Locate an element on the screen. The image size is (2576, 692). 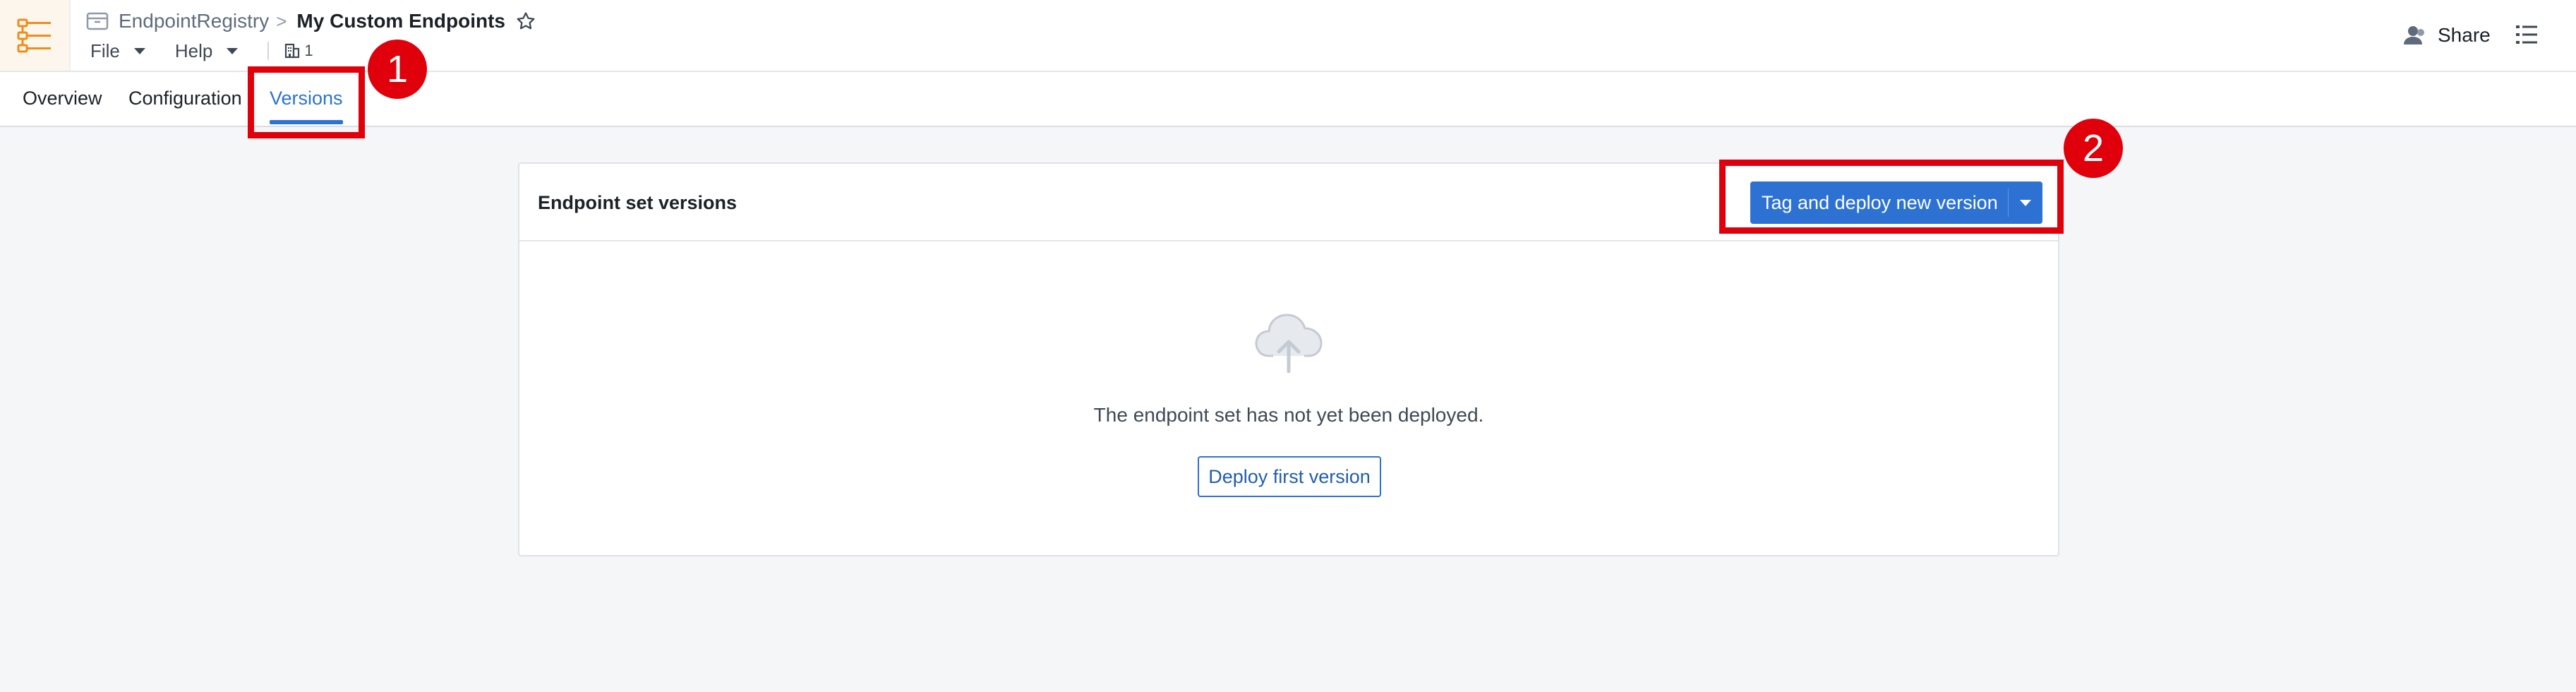
organization-indicator: 1 is located at coordinates (298, 51).